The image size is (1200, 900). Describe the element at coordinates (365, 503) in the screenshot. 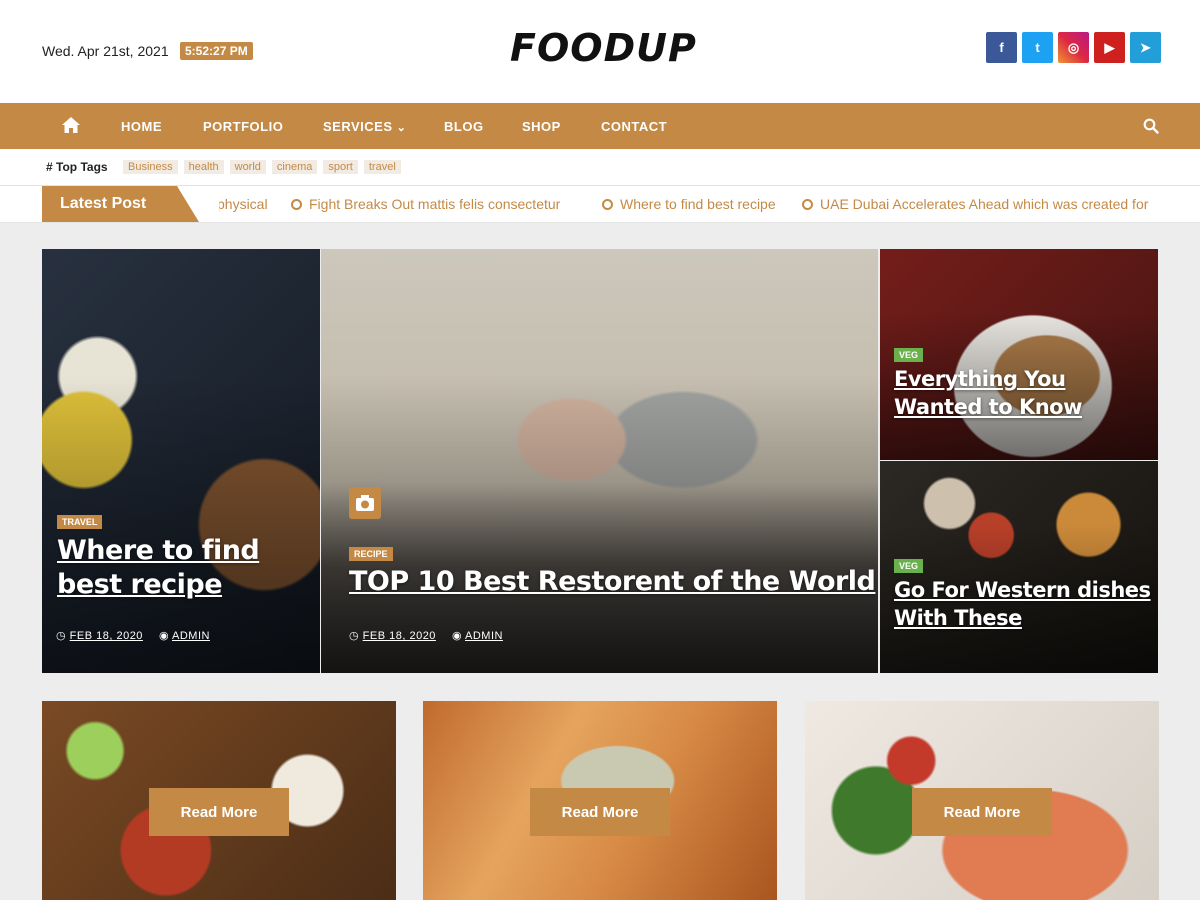

I see `camera-icon` at that location.